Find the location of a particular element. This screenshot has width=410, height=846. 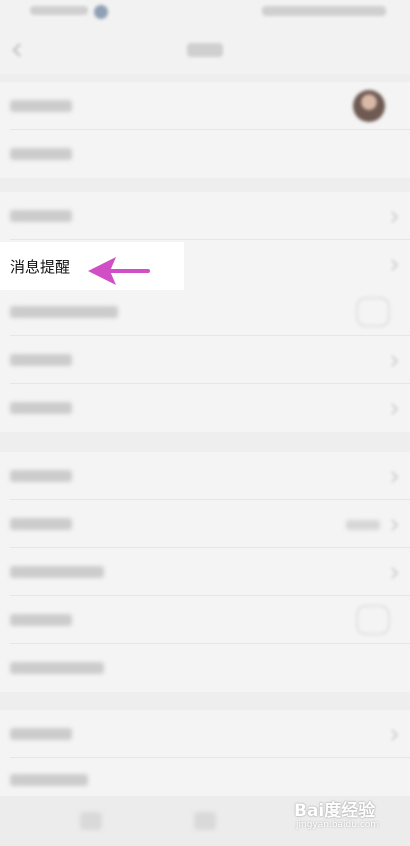

annotation-arrow-icon is located at coordinates (119, 271).